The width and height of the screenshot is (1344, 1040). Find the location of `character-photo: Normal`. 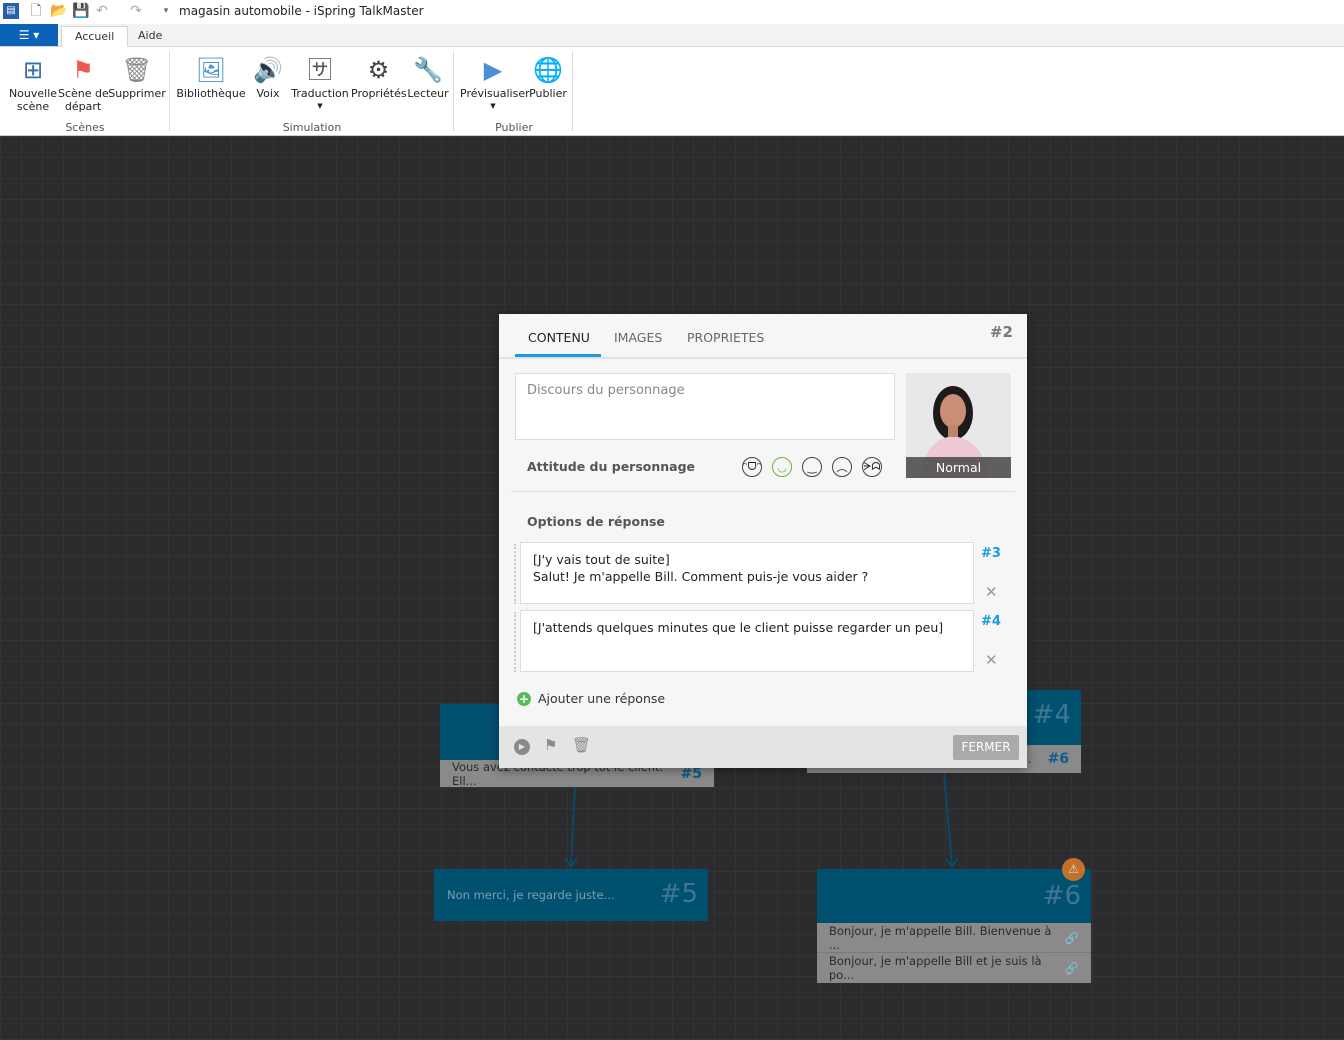

character-photo: Normal is located at coordinates (958, 425).